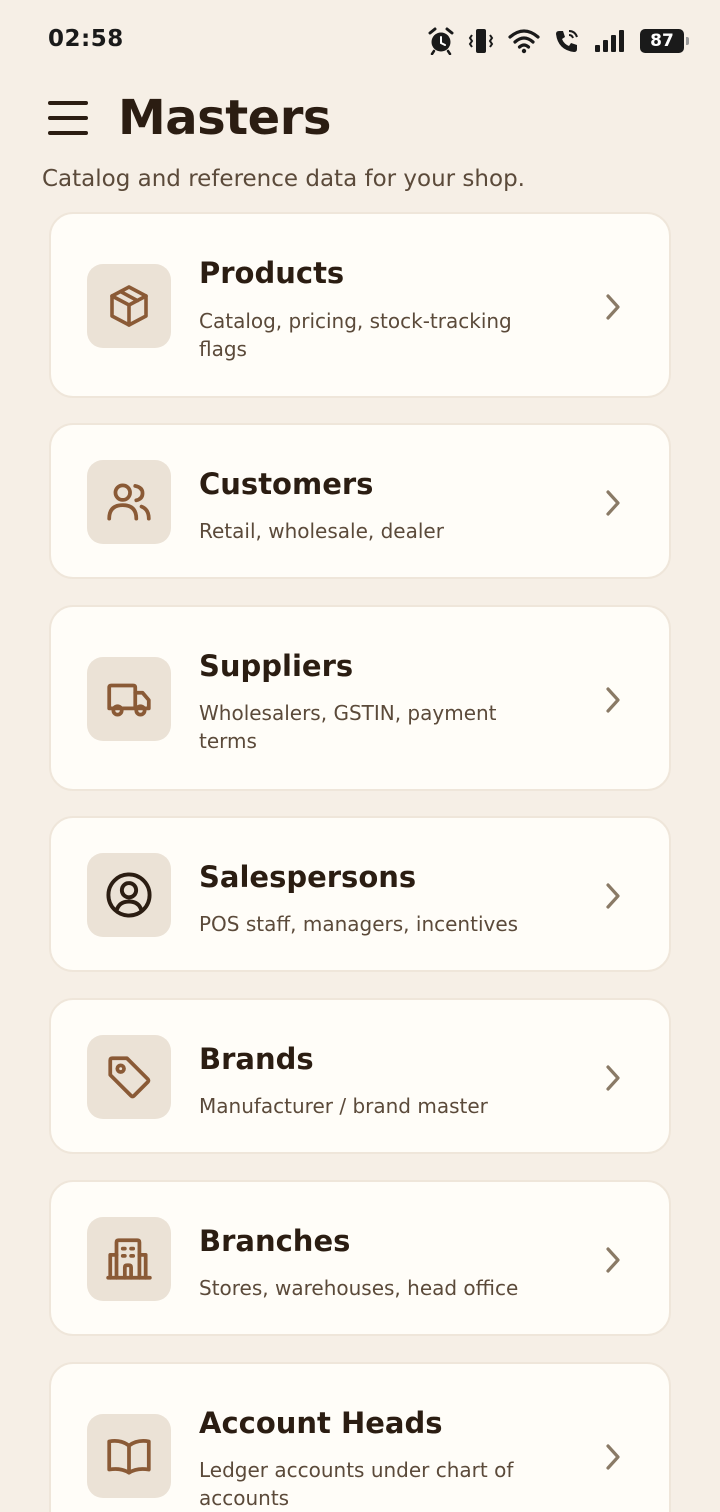 This screenshot has width=720, height=1512. I want to click on suppliers-title: Suppliers, so click(276, 666).